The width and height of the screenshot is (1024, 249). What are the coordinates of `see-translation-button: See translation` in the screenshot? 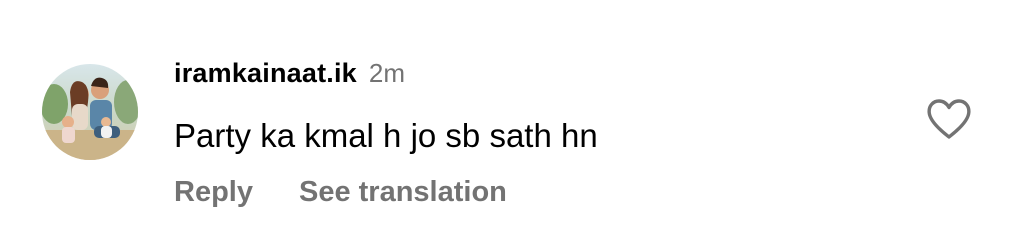 It's located at (403, 192).